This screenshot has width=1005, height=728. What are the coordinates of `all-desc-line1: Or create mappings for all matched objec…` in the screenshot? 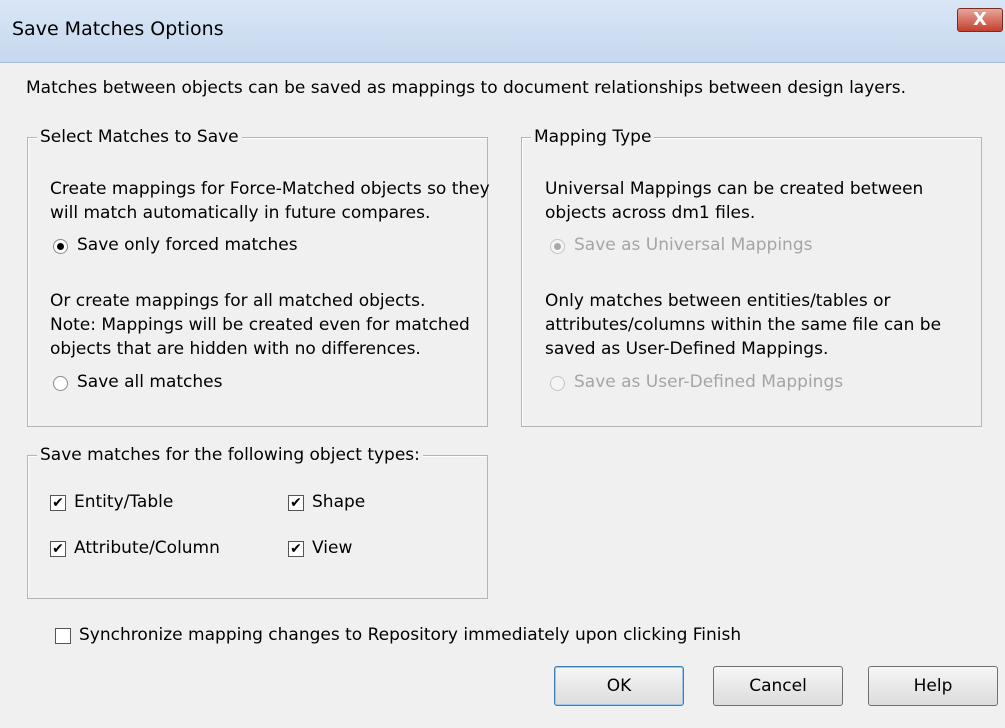 It's located at (238, 301).